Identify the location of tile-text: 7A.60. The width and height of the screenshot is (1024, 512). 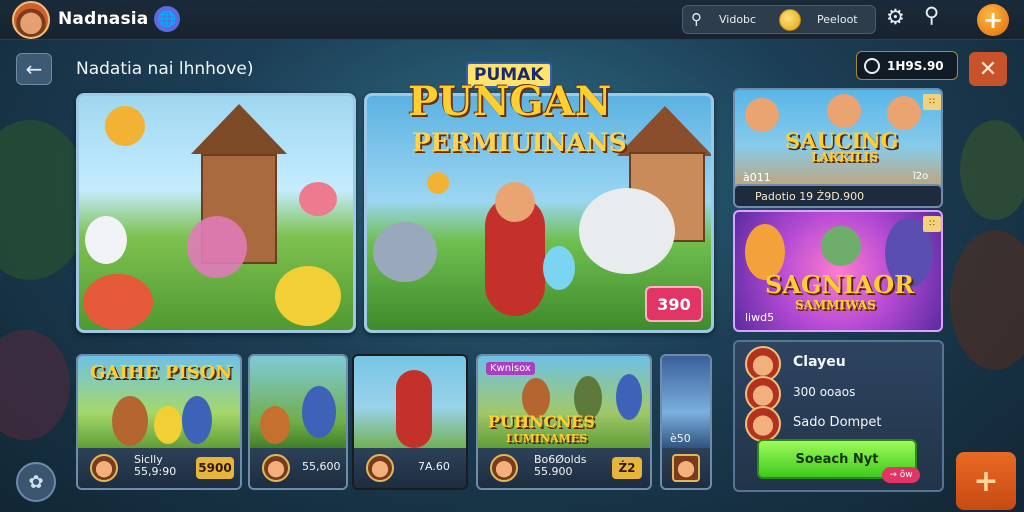
(434, 466).